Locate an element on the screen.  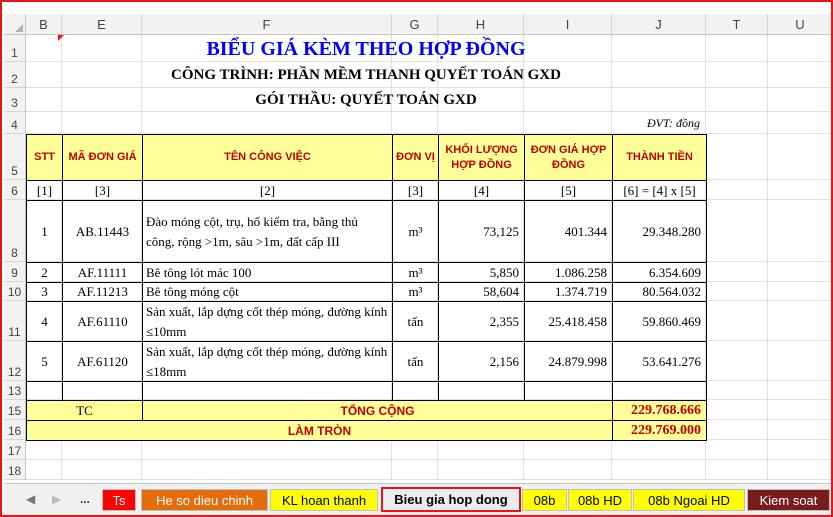
row-header-12: 12 is located at coordinates (15, 361).